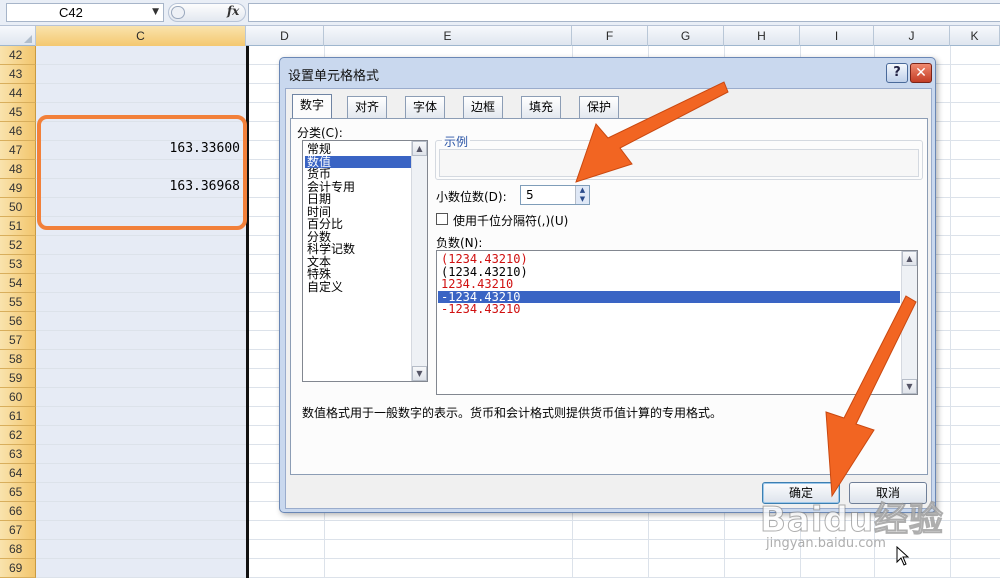  What do you see at coordinates (541, 107) in the screenshot?
I see `tab-fill: 填充` at bounding box center [541, 107].